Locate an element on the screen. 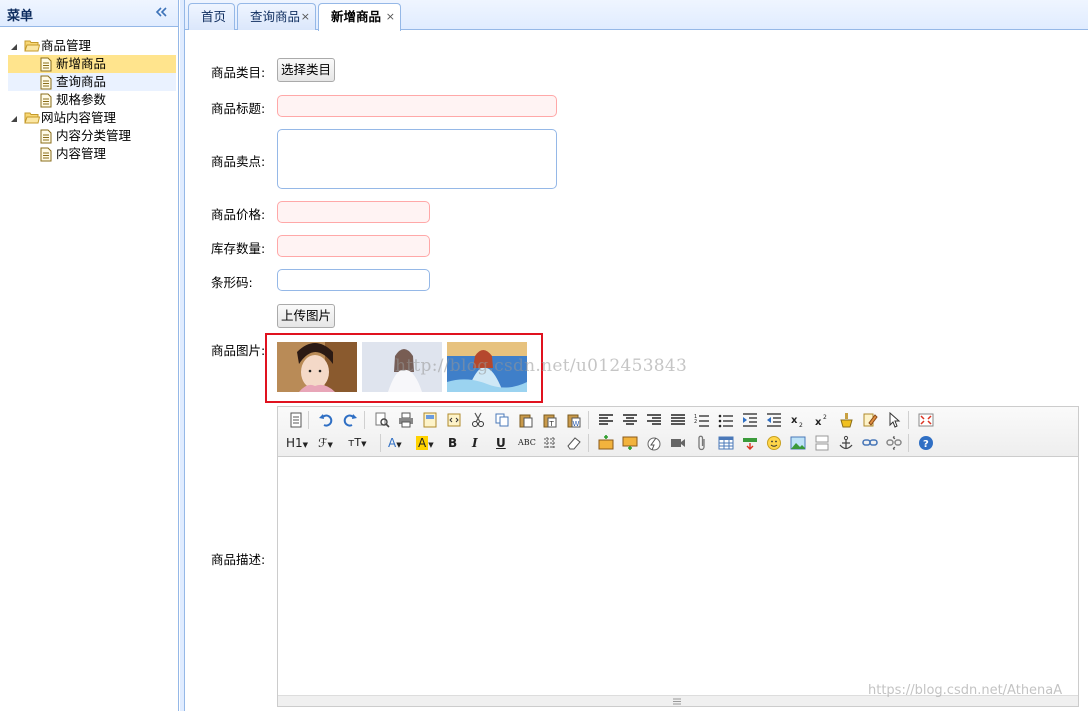  sidebar-header: 菜单 is located at coordinates (89, 13).